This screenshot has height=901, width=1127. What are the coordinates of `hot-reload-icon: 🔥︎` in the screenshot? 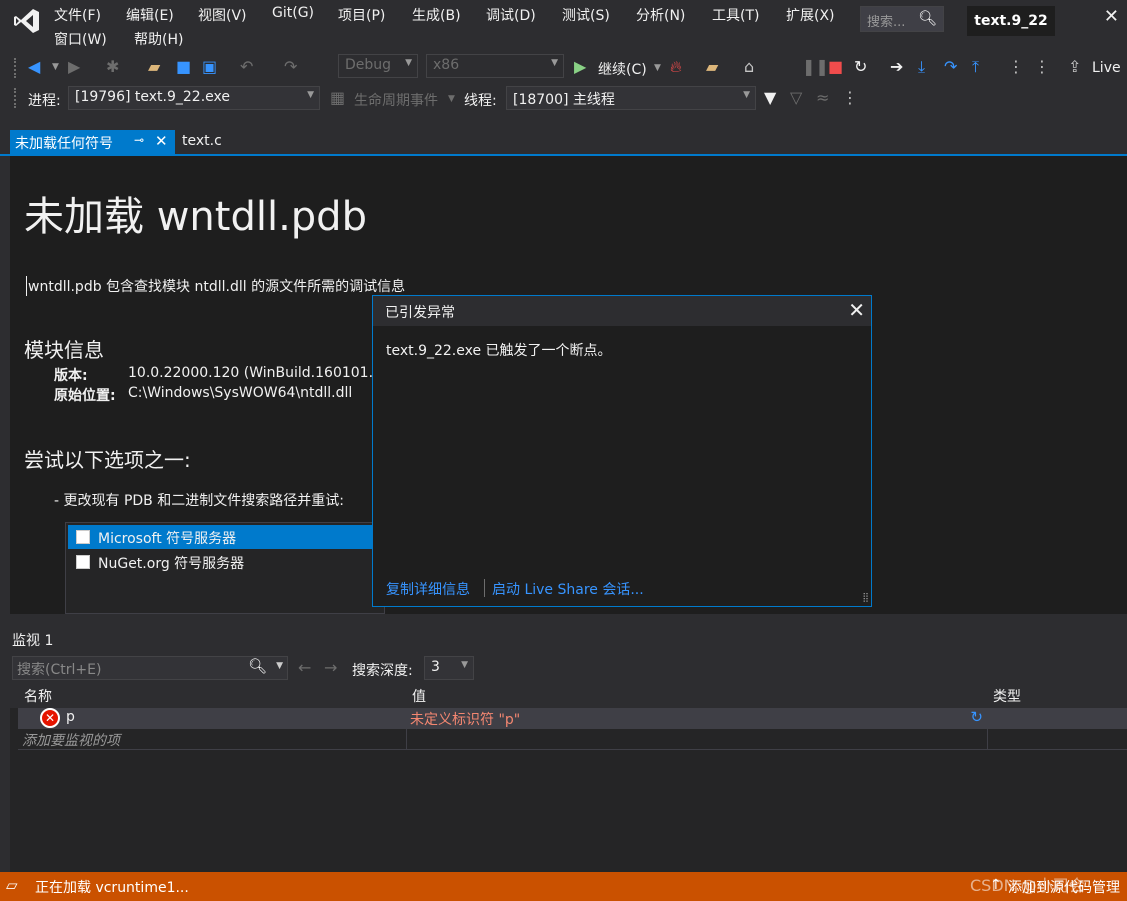 It's located at (676, 67).